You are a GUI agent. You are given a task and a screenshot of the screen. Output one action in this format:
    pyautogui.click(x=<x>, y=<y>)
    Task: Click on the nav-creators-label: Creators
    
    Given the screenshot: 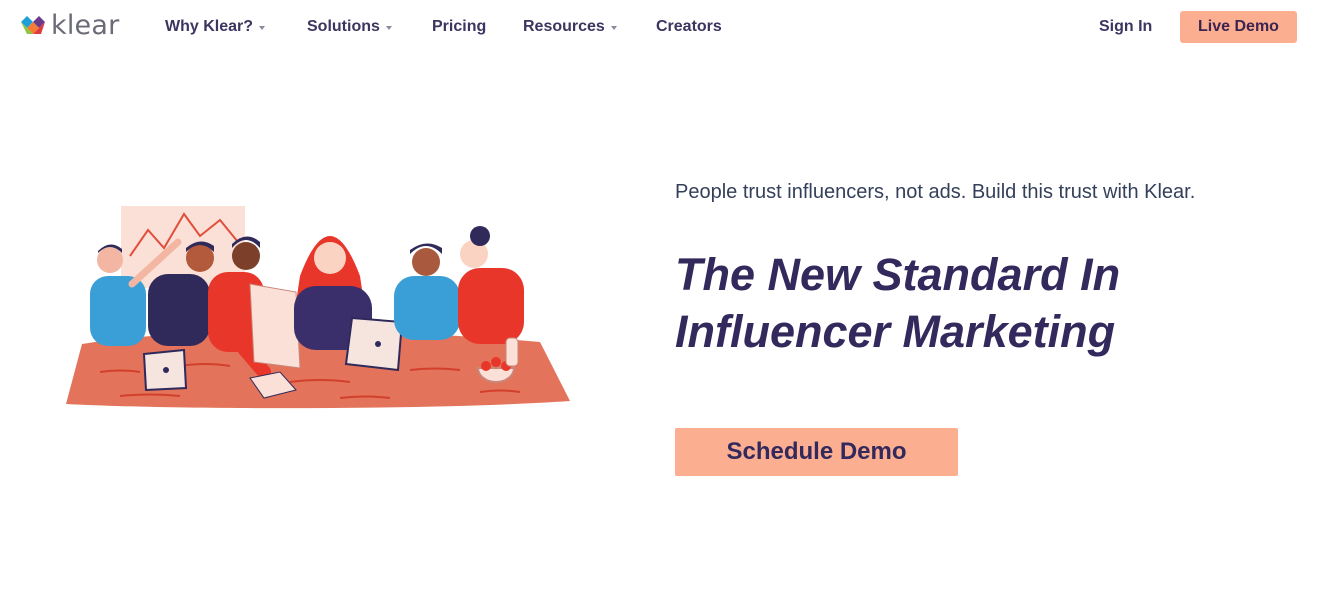 What is the action you would take?
    pyautogui.click(x=689, y=26)
    